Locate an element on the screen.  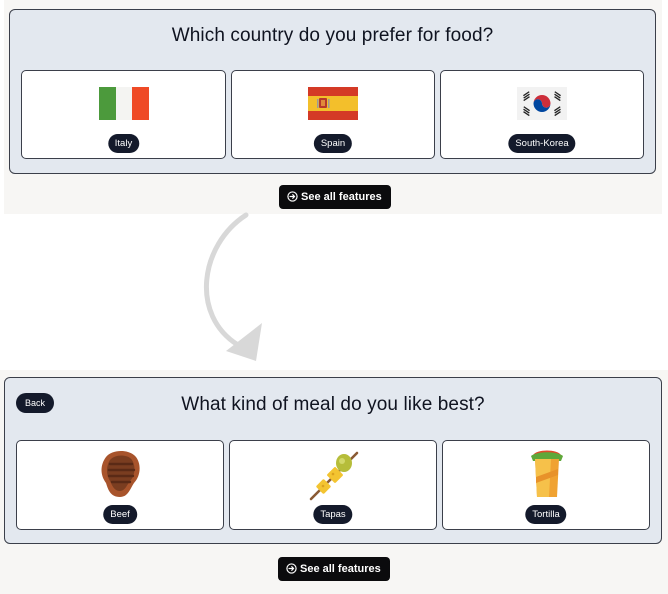
skewer-icon is located at coordinates (334, 476).